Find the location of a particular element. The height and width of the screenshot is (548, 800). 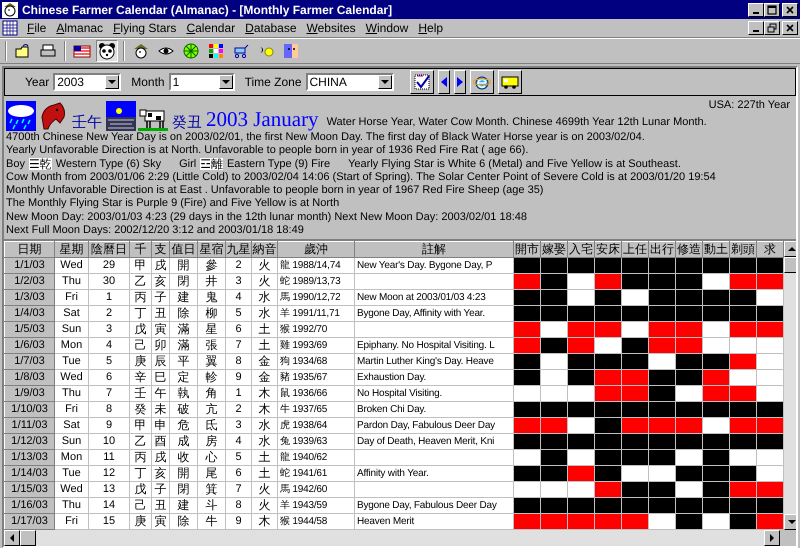

dropdown: 2003 is located at coordinates (87, 82).